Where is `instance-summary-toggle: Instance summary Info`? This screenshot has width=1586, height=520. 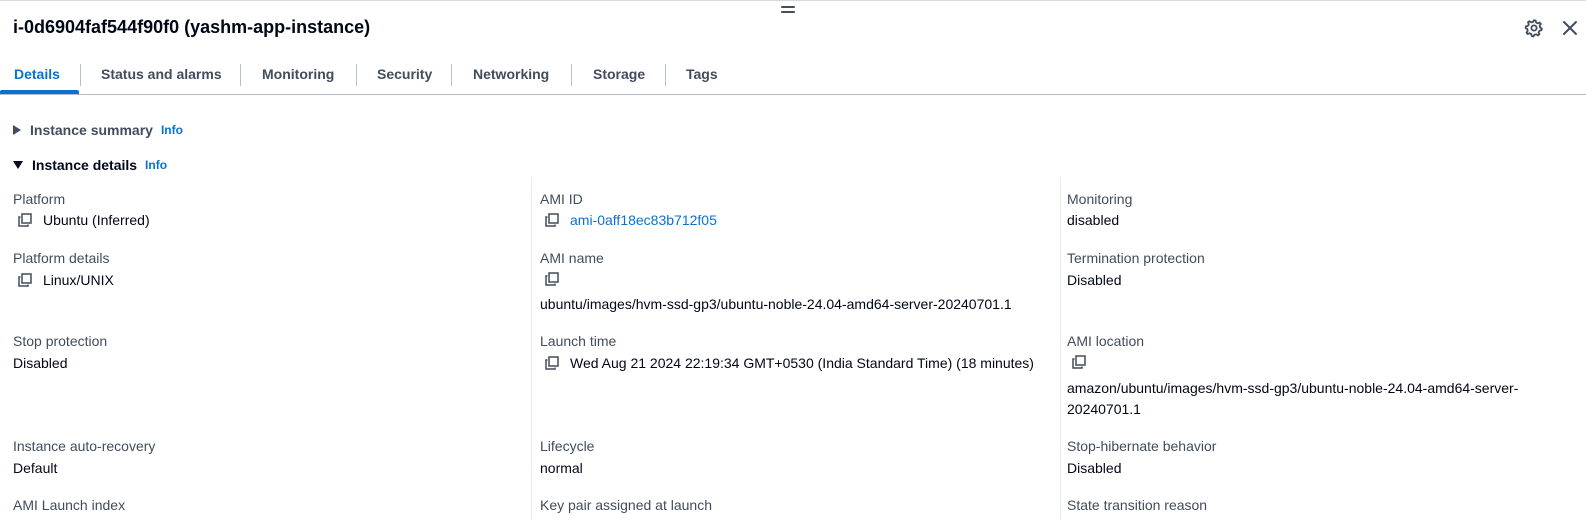
instance-summary-toggle: Instance summary Info is located at coordinates (98, 130).